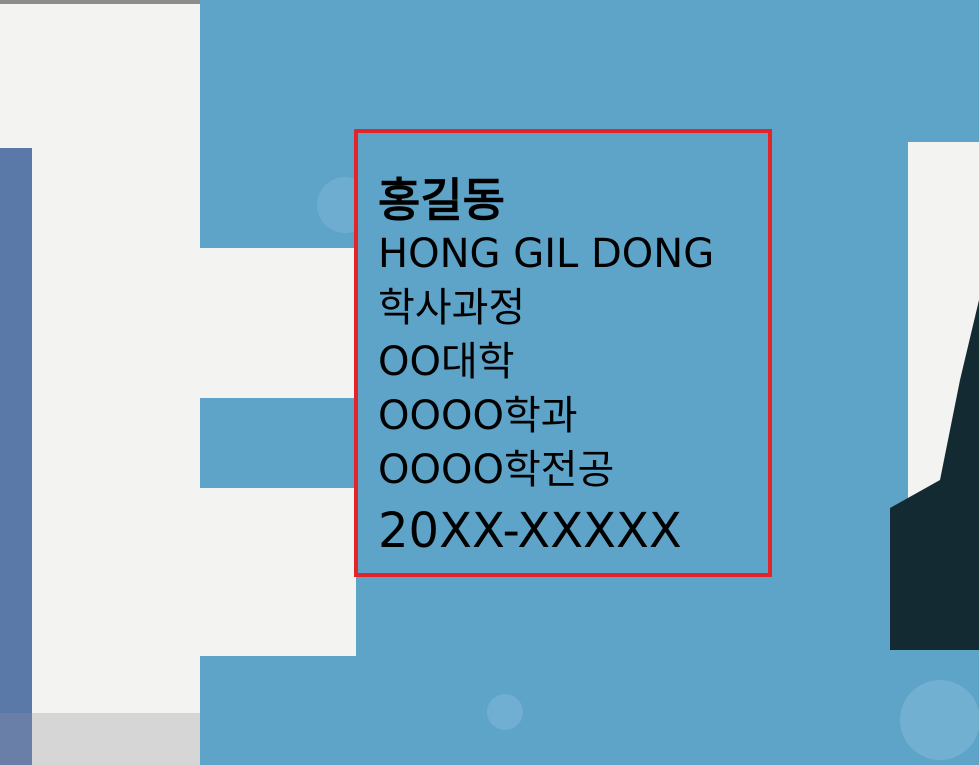 This screenshot has width=979, height=765. Describe the element at coordinates (546, 254) in the screenshot. I see `name-english: HONG GIL DONG` at that location.